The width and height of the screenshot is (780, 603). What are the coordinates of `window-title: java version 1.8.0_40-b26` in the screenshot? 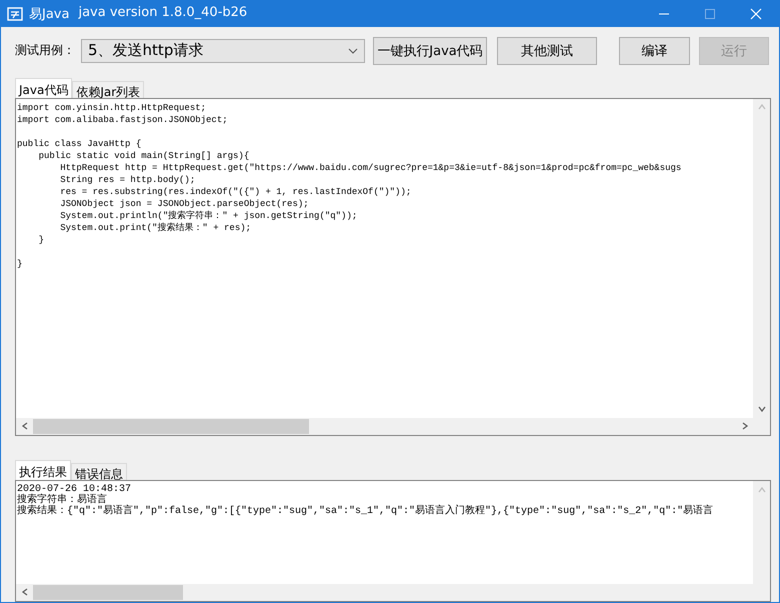 It's located at (163, 13).